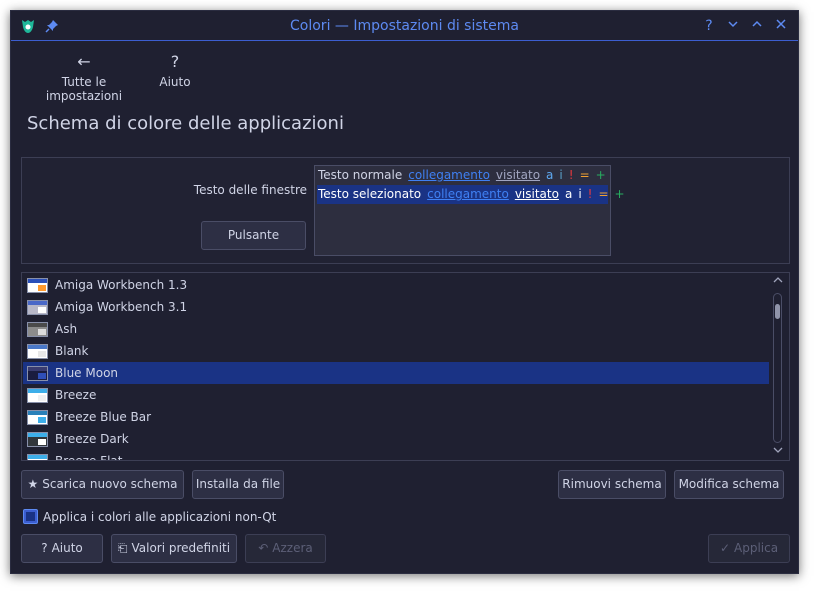 The image size is (816, 591). What do you see at coordinates (396, 417) in the screenshot?
I see `scheme-list-item: Breeze Blue Bar` at bounding box center [396, 417].